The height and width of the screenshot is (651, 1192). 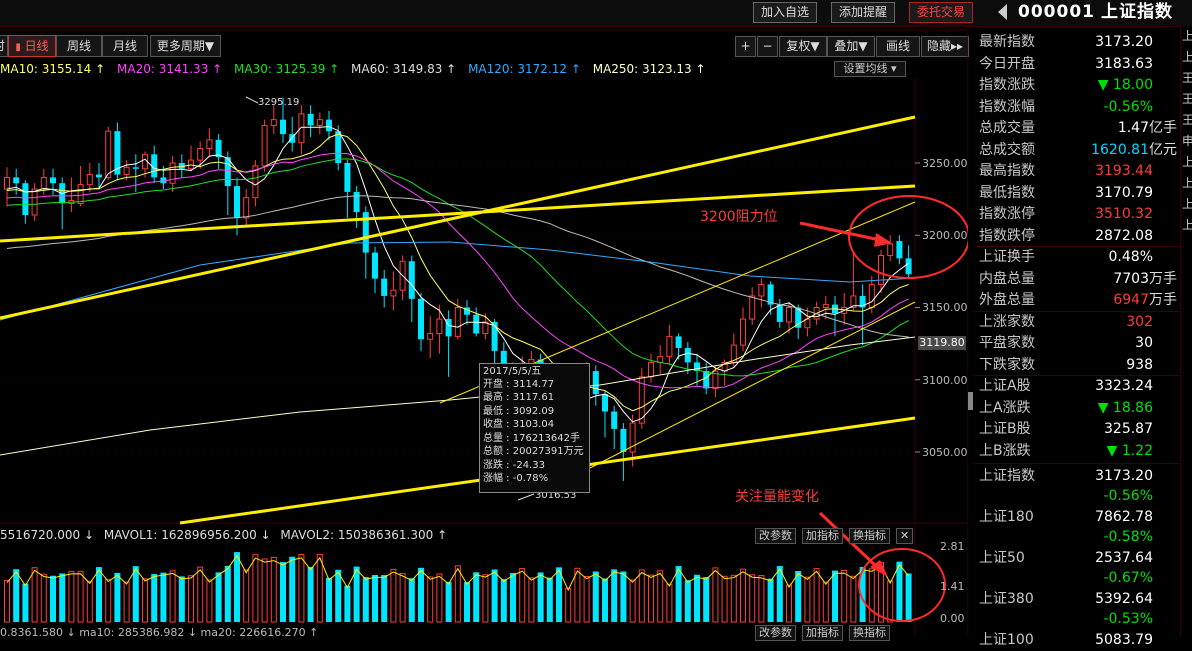 What do you see at coordinates (1076, 408) in the screenshot?
I see `quote-row: 上A涨跌 ▼ 18.86` at bounding box center [1076, 408].